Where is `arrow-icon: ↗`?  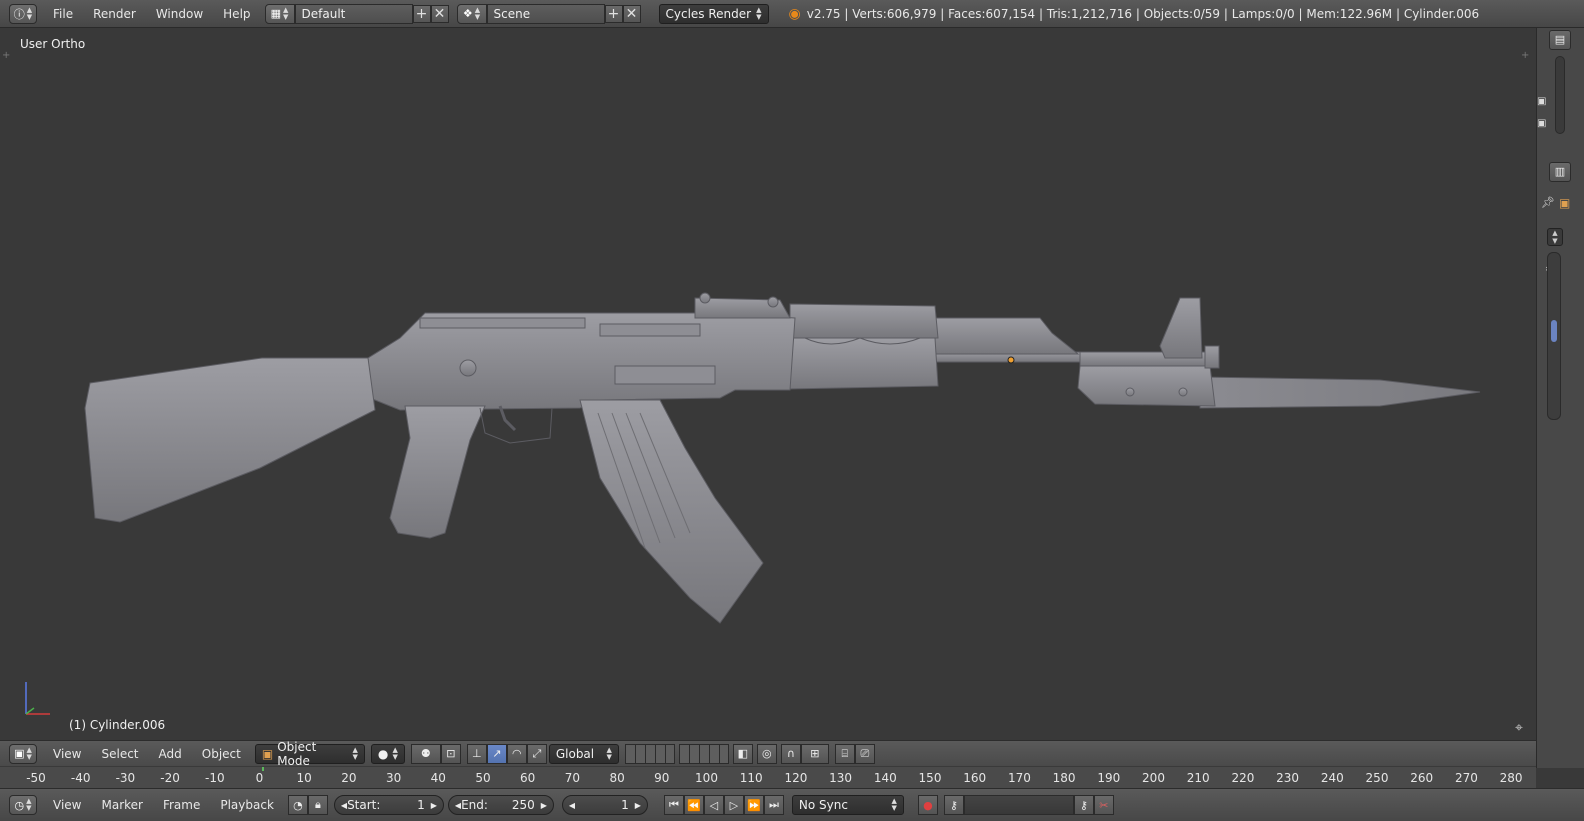 arrow-icon: ↗ is located at coordinates (497, 753).